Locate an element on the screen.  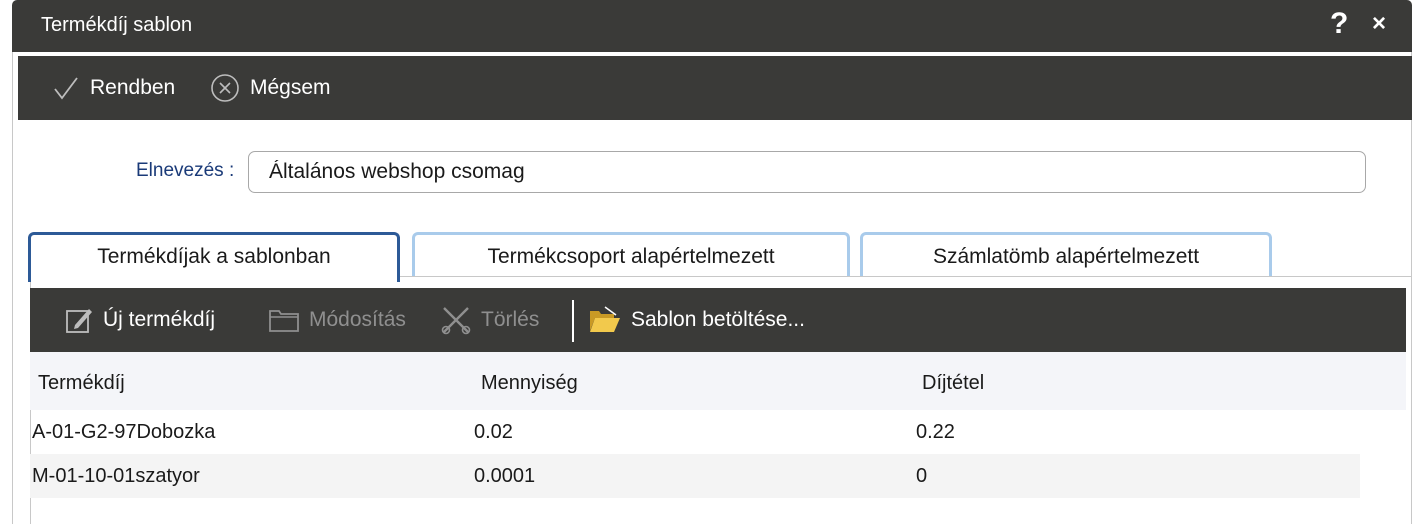
open-folder-icon is located at coordinates (605, 320).